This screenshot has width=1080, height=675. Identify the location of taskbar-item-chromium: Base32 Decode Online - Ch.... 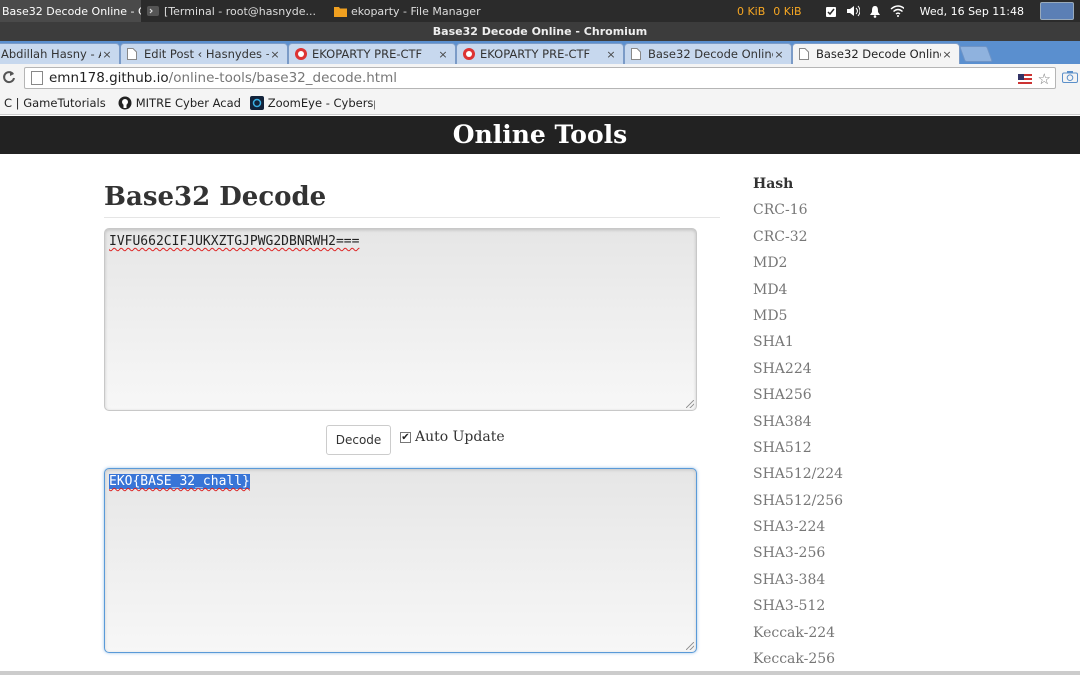
(70, 11).